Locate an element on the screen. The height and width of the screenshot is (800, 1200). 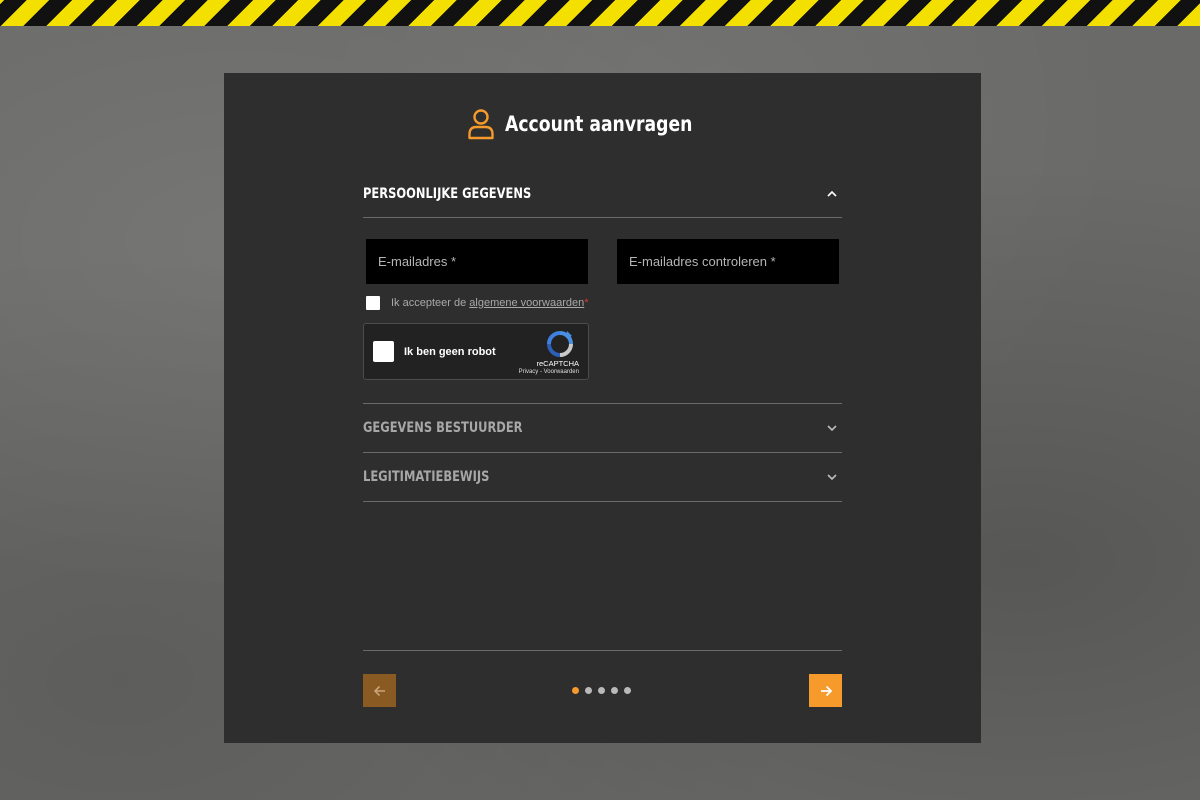
next-step-button is located at coordinates (825, 690).